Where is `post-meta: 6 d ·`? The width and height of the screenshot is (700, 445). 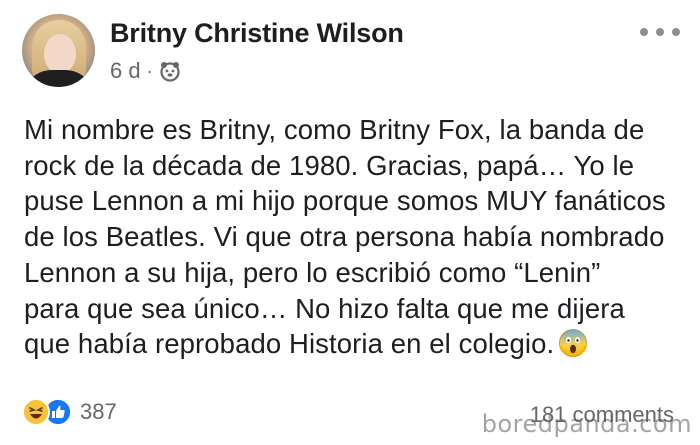 post-meta: 6 d · is located at coordinates (145, 71).